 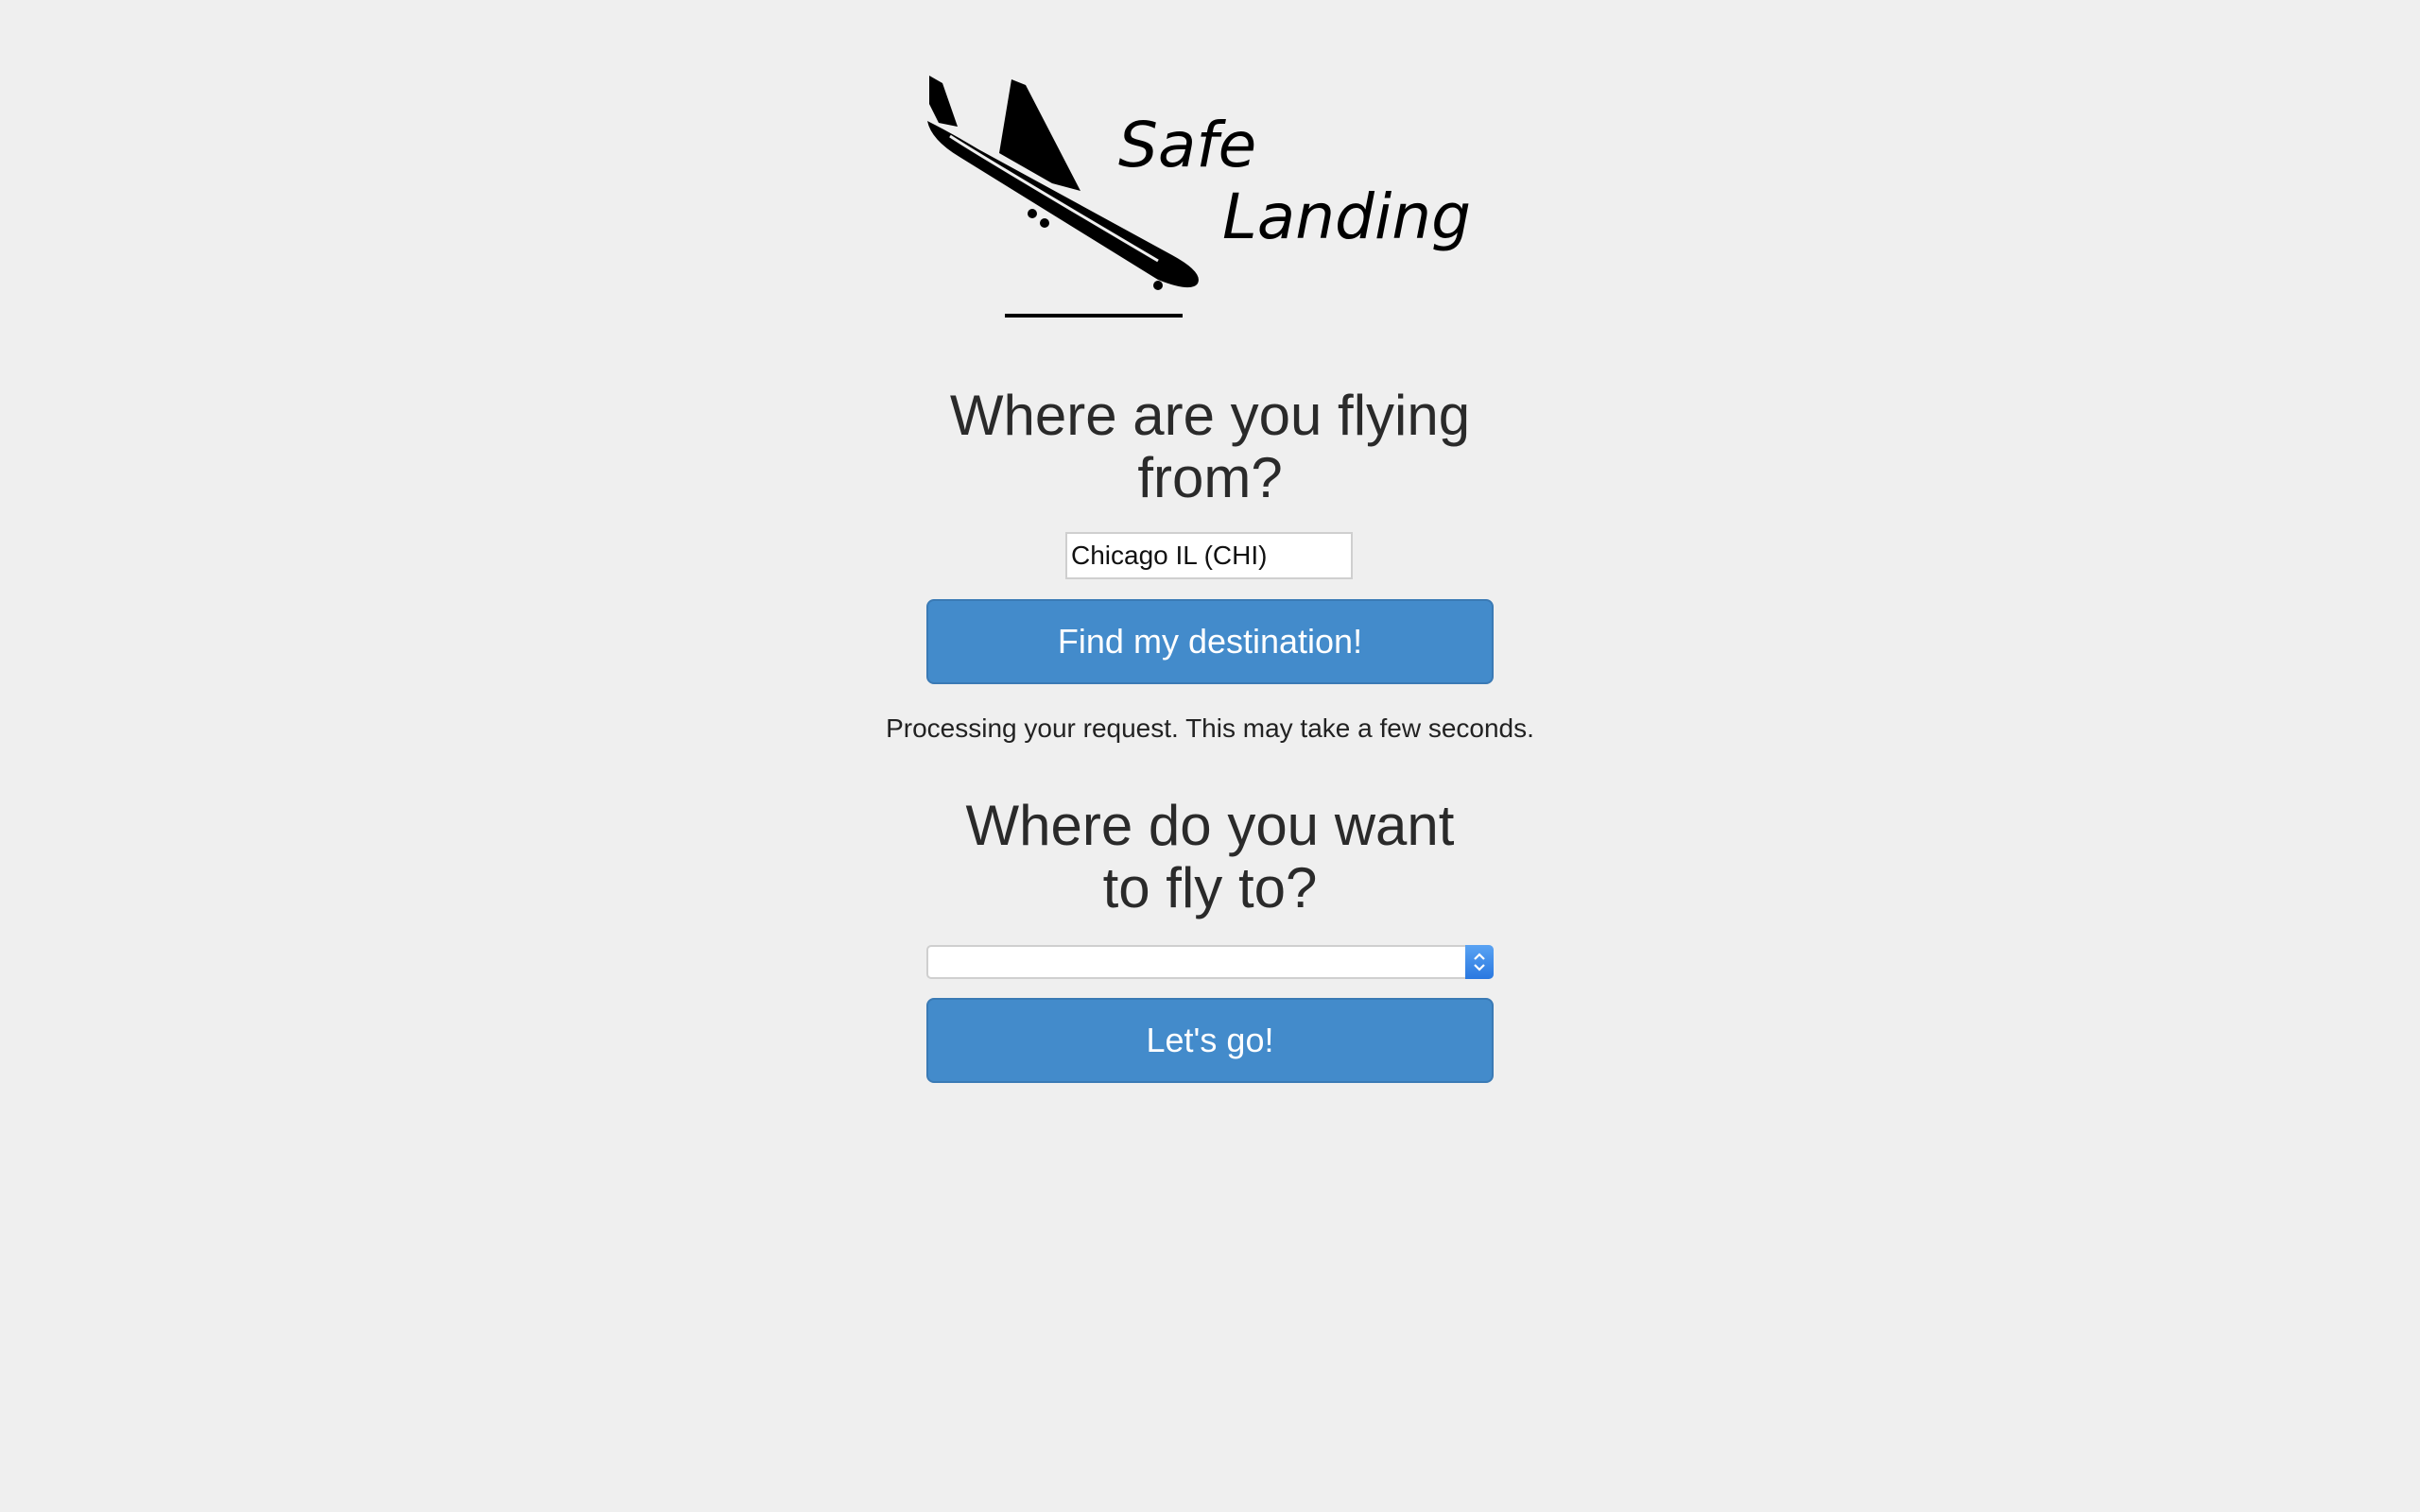 I want to click on lets-go-button: Let's go!, so click(x=1210, y=1040).